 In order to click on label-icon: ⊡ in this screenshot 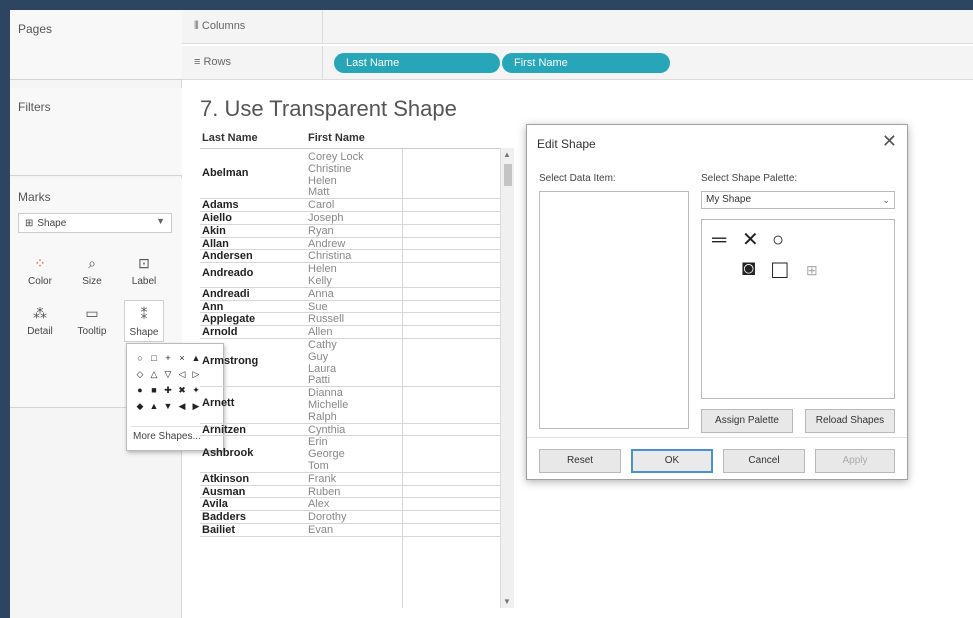, I will do `click(144, 263)`.